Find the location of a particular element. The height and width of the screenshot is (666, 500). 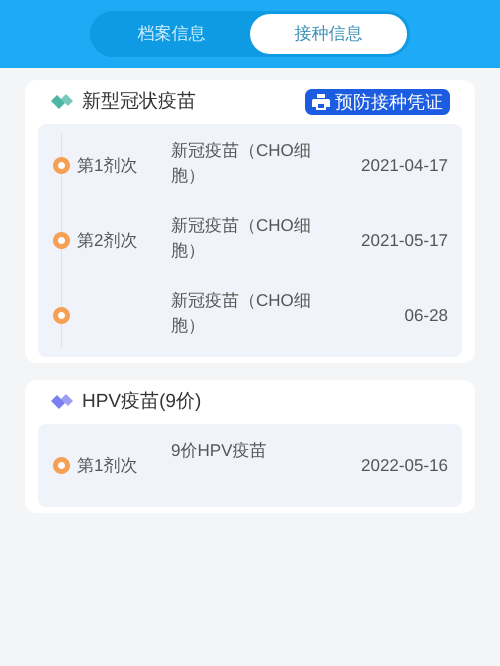

section-title: HPV疫苗(9价) is located at coordinates (142, 402).